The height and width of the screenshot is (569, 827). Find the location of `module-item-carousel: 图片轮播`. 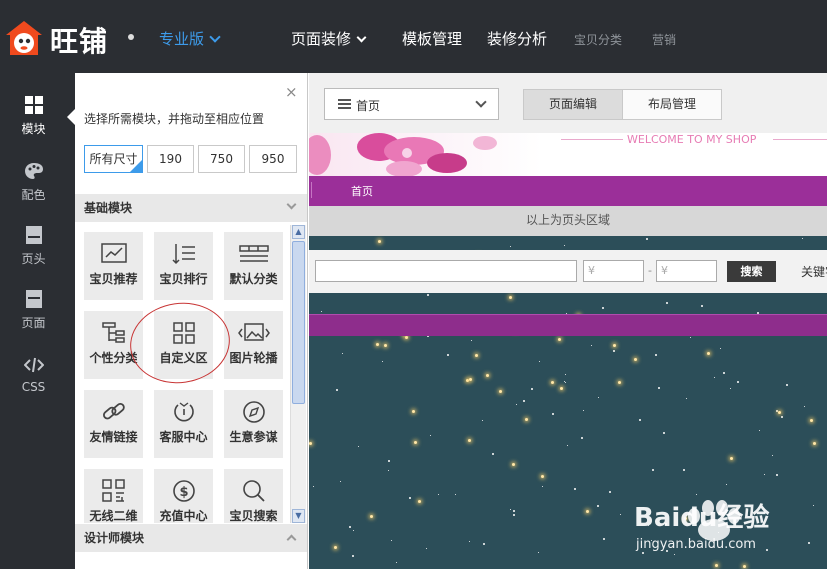

module-item-carousel: 图片轮播 is located at coordinates (253, 345).